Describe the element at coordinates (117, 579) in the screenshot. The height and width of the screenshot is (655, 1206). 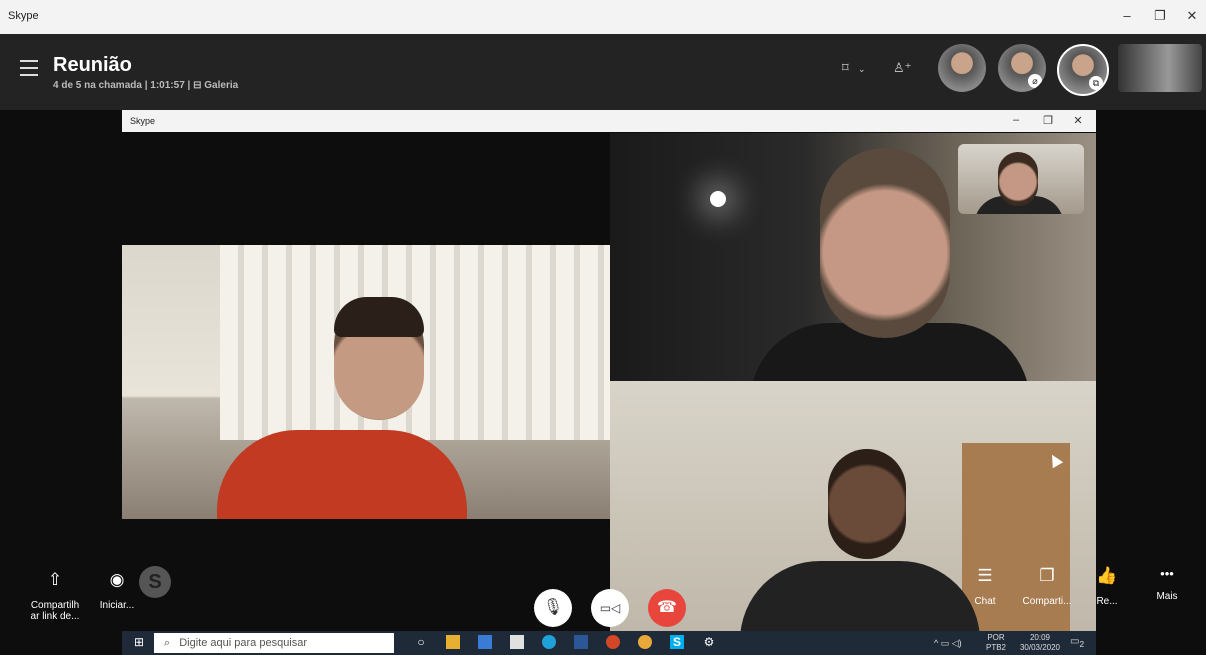
I see `record-icon: ◉` at that location.